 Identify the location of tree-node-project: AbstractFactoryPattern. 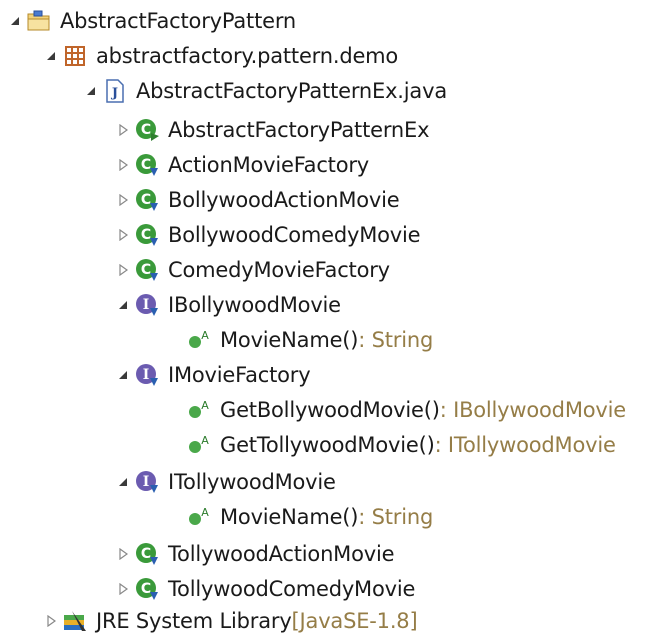
(150, 21).